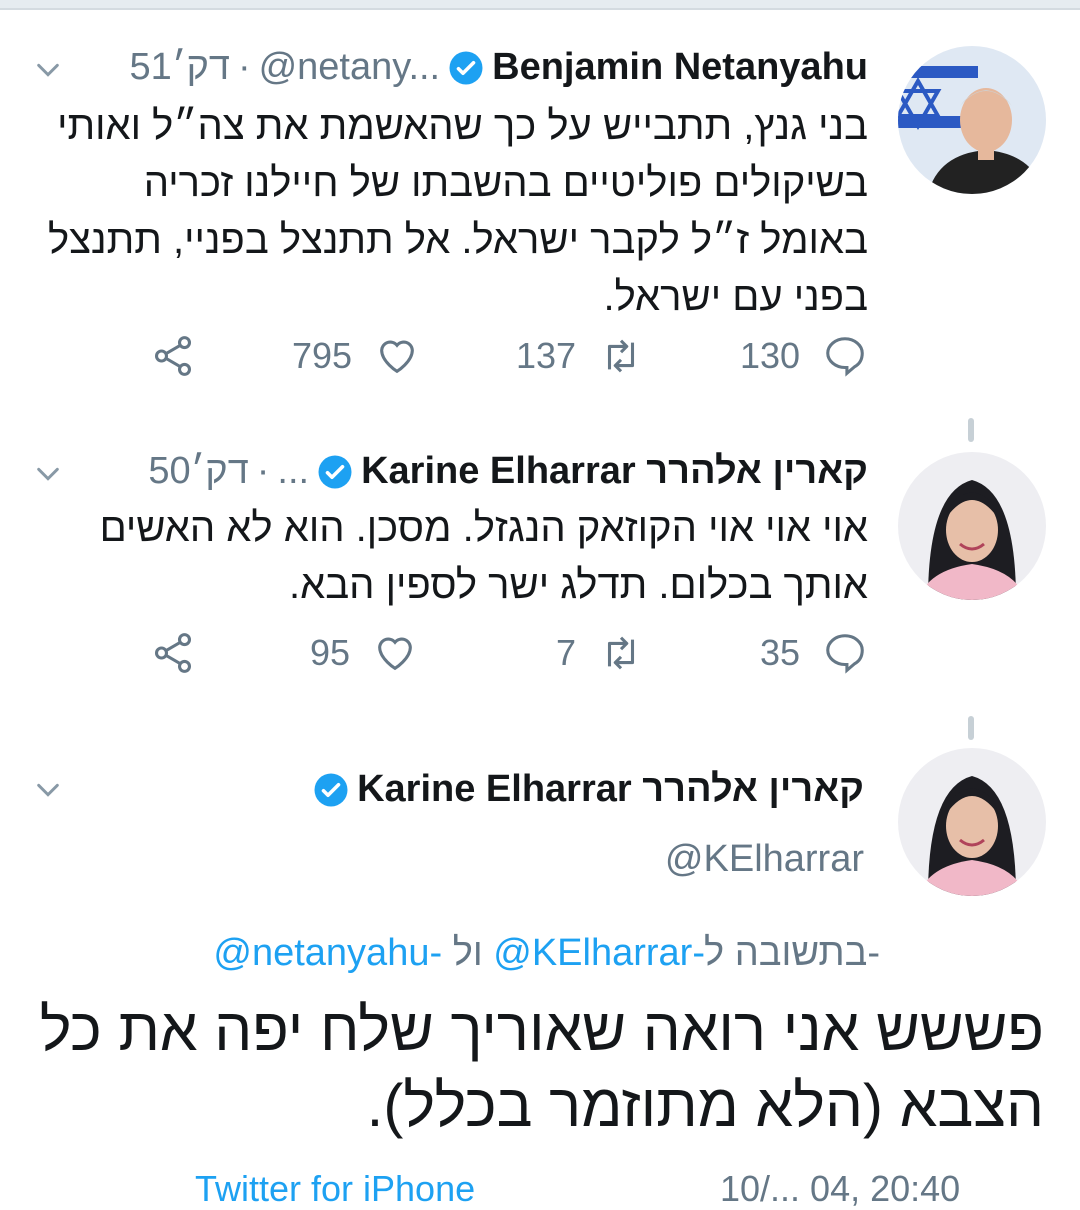 The width and height of the screenshot is (1080, 1210). What do you see at coordinates (364, 653) in the screenshot?
I see `like-button: 95` at bounding box center [364, 653].